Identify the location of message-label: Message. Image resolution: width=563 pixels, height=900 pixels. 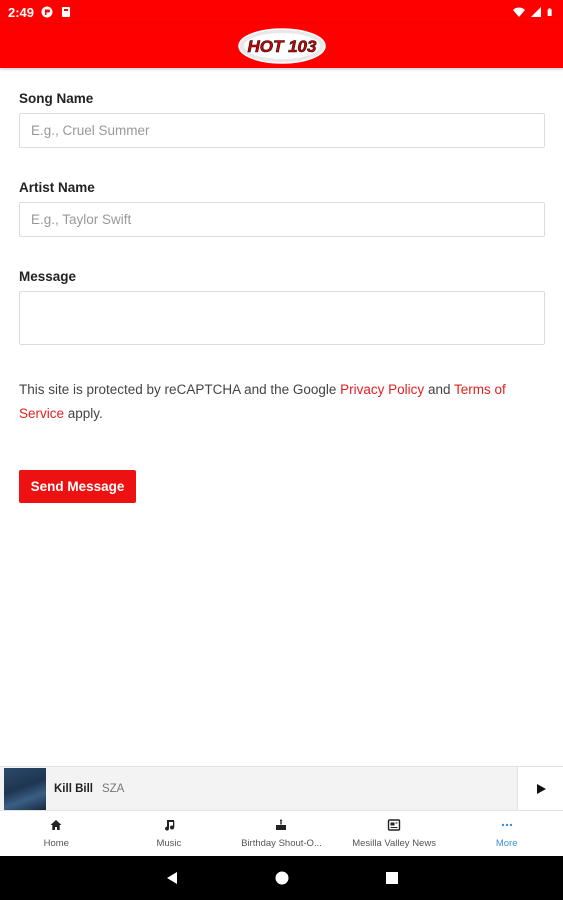
(48, 276).